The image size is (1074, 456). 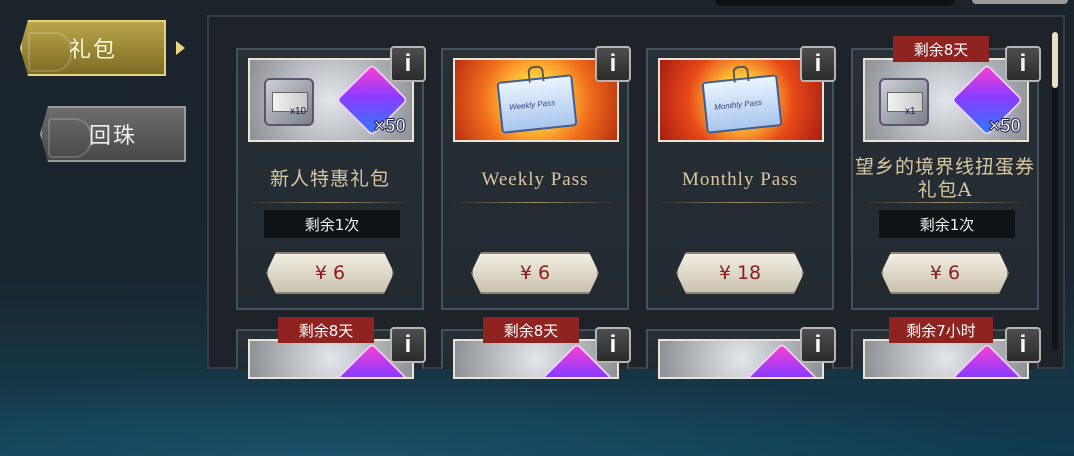 What do you see at coordinates (946, 348) in the screenshot?
I see `shop-card: 剩余7小时 i` at bounding box center [946, 348].